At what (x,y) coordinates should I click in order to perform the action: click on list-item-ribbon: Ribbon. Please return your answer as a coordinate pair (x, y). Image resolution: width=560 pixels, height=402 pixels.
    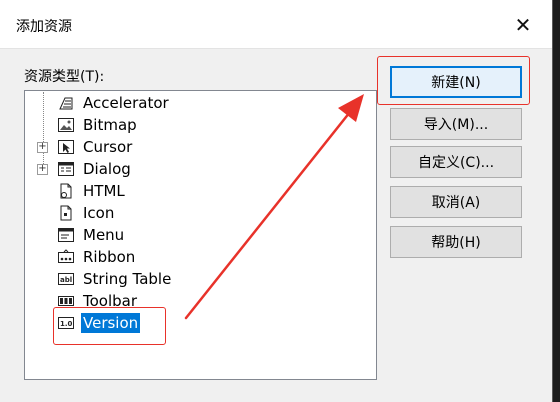
    Looking at the image, I should click on (97, 257).